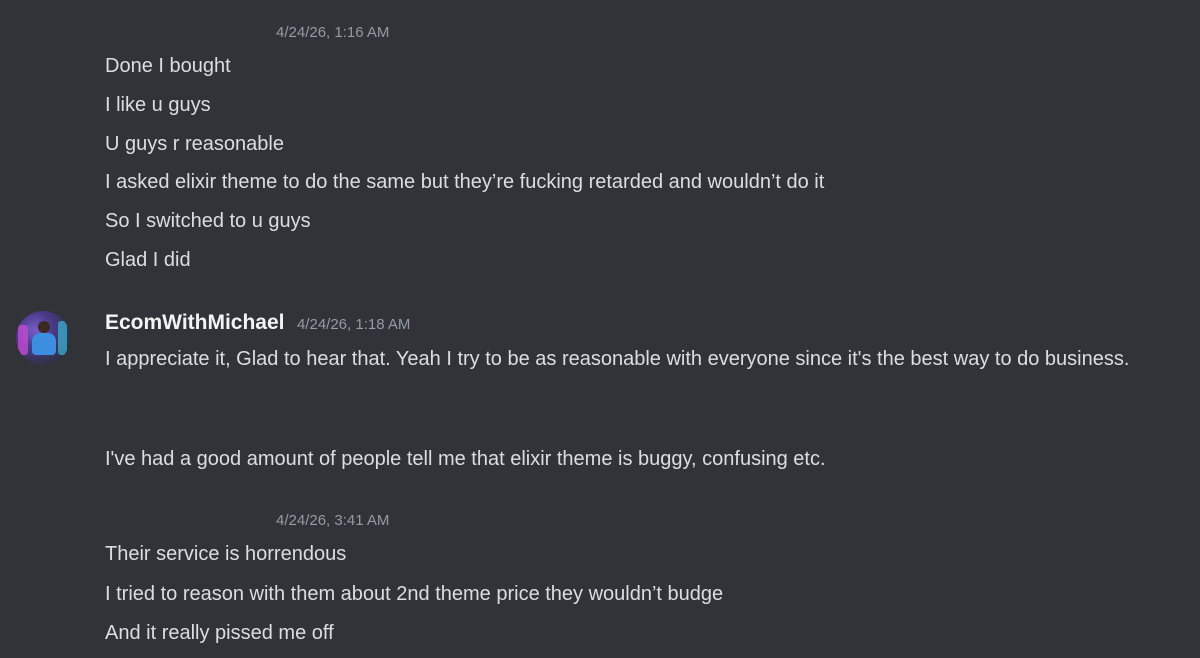  I want to click on message-line: U guys r reasonable, so click(194, 144).